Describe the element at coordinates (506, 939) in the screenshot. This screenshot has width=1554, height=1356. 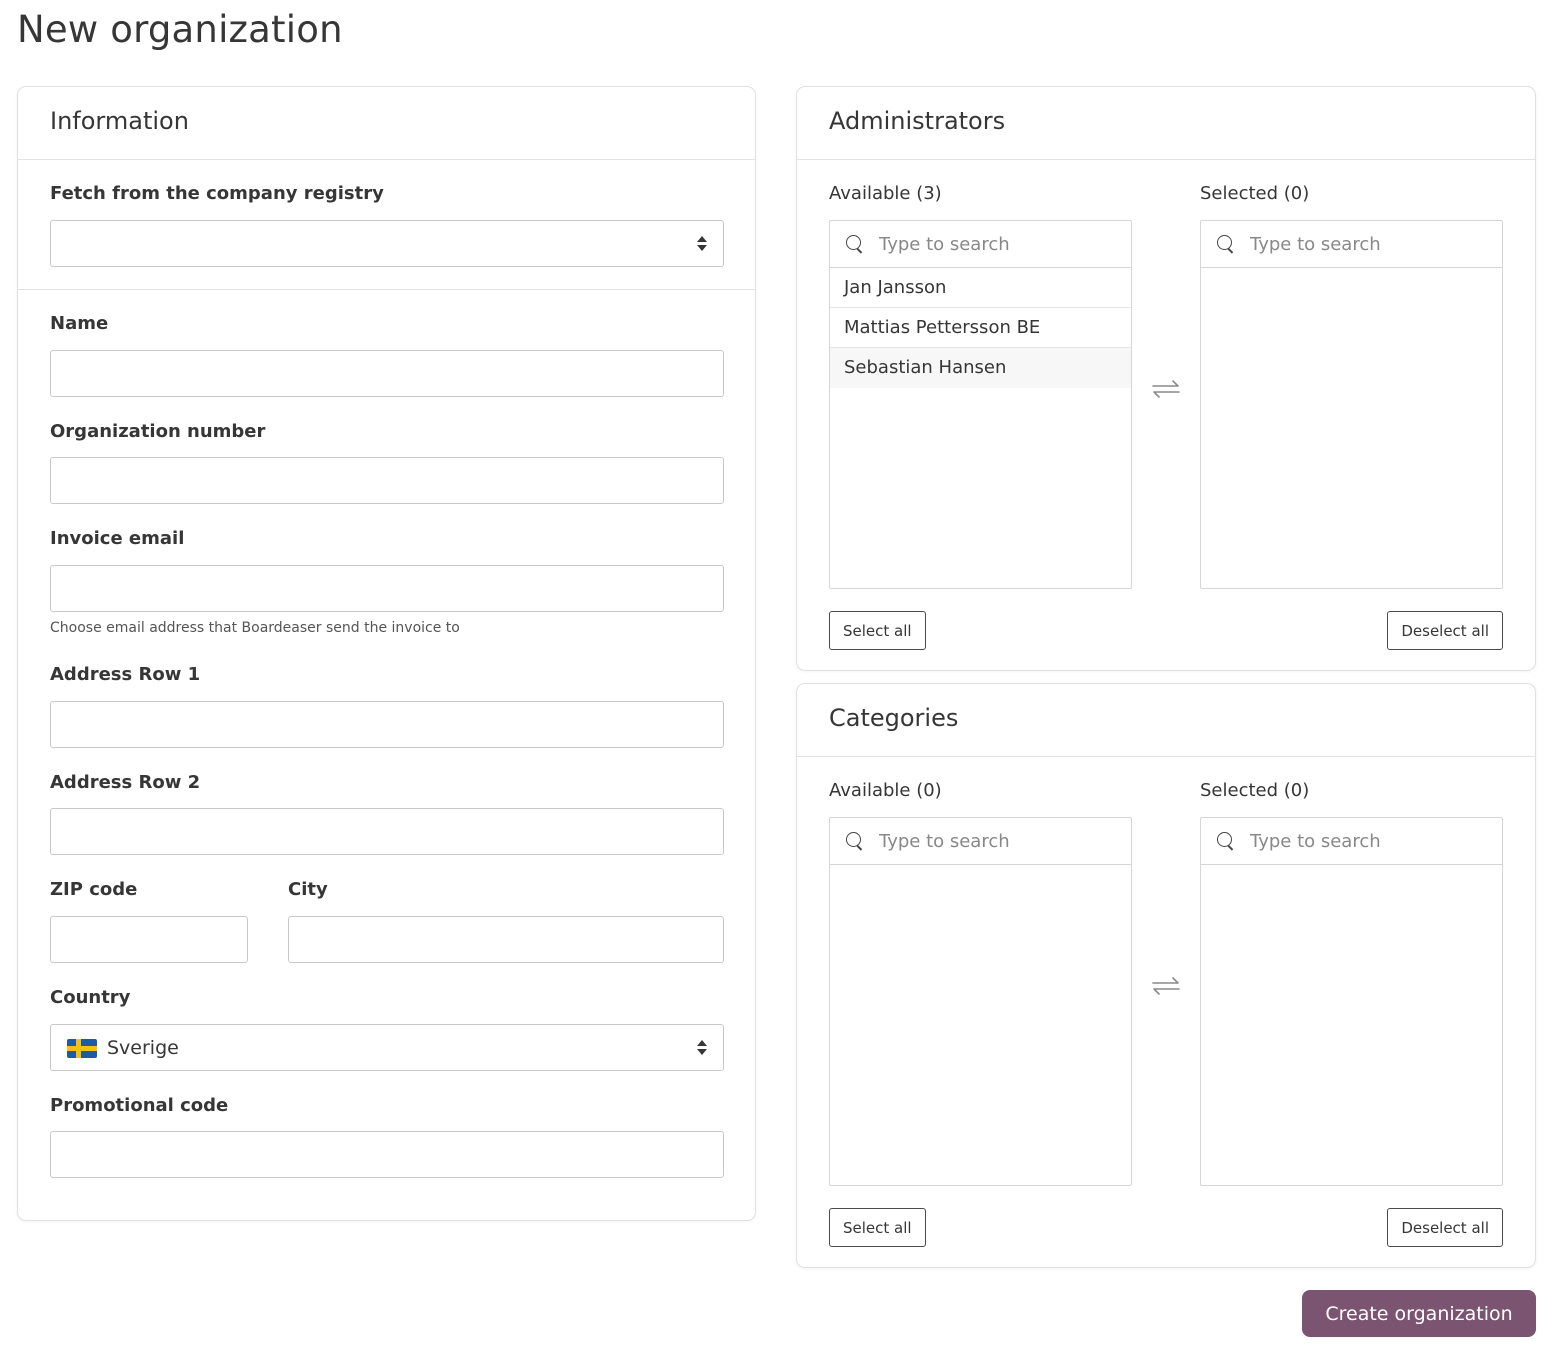
I see `city-input` at that location.